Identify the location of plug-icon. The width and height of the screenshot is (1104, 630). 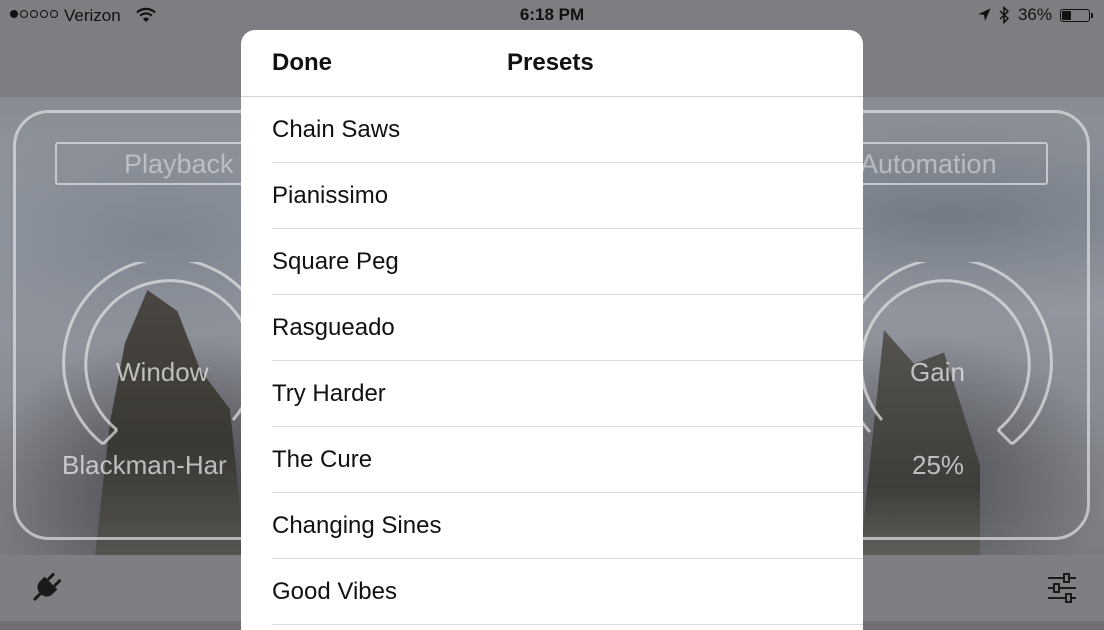
(46, 588).